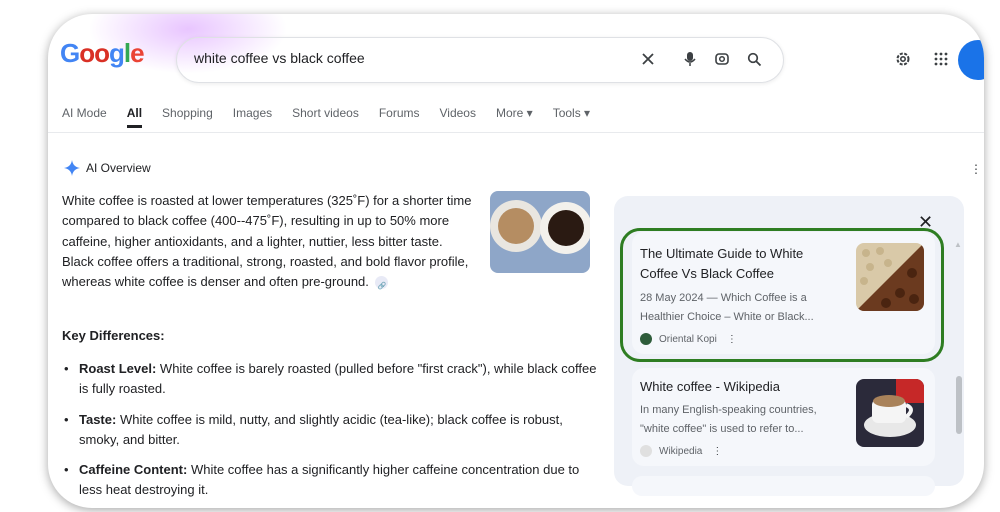 This screenshot has width=1000, height=512. Describe the element at coordinates (646, 451) in the screenshot. I see `wikipedia-favicon-icon` at that location.